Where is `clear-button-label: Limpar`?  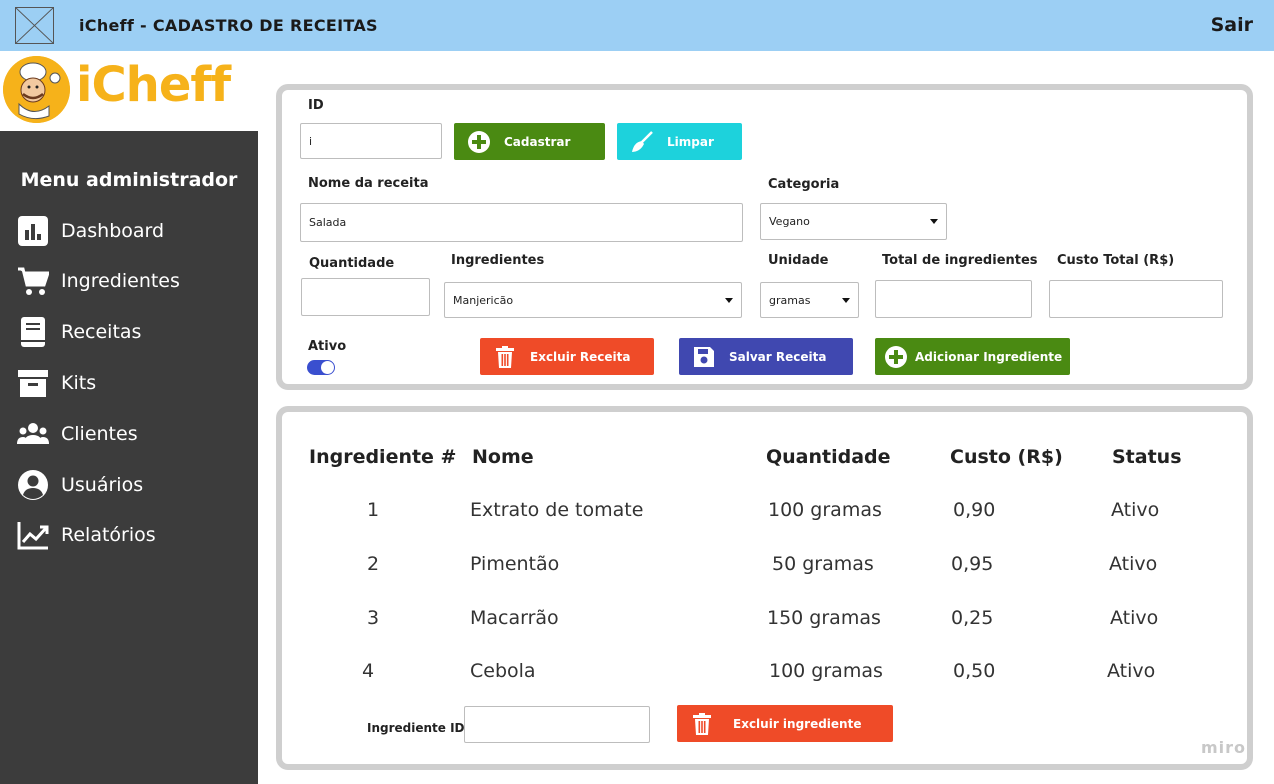
clear-button-label: Limpar is located at coordinates (690, 141).